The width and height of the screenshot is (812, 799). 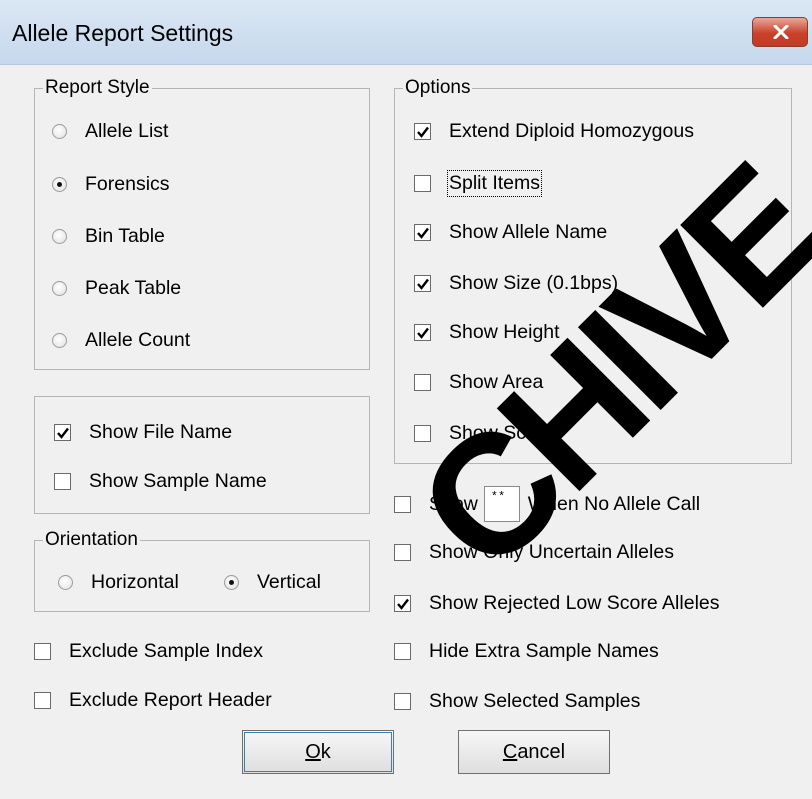 I want to click on checkbox-show-score: Show Score, so click(x=484, y=433).